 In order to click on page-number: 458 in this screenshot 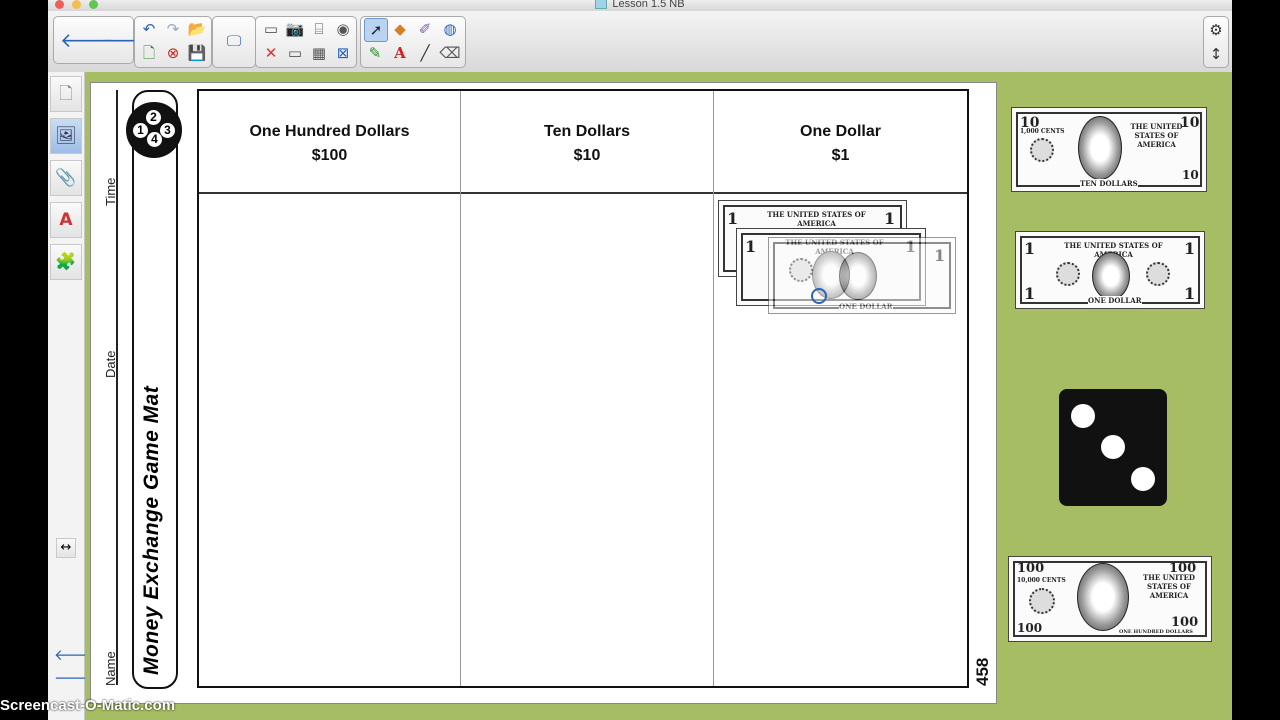, I will do `click(982, 671)`.